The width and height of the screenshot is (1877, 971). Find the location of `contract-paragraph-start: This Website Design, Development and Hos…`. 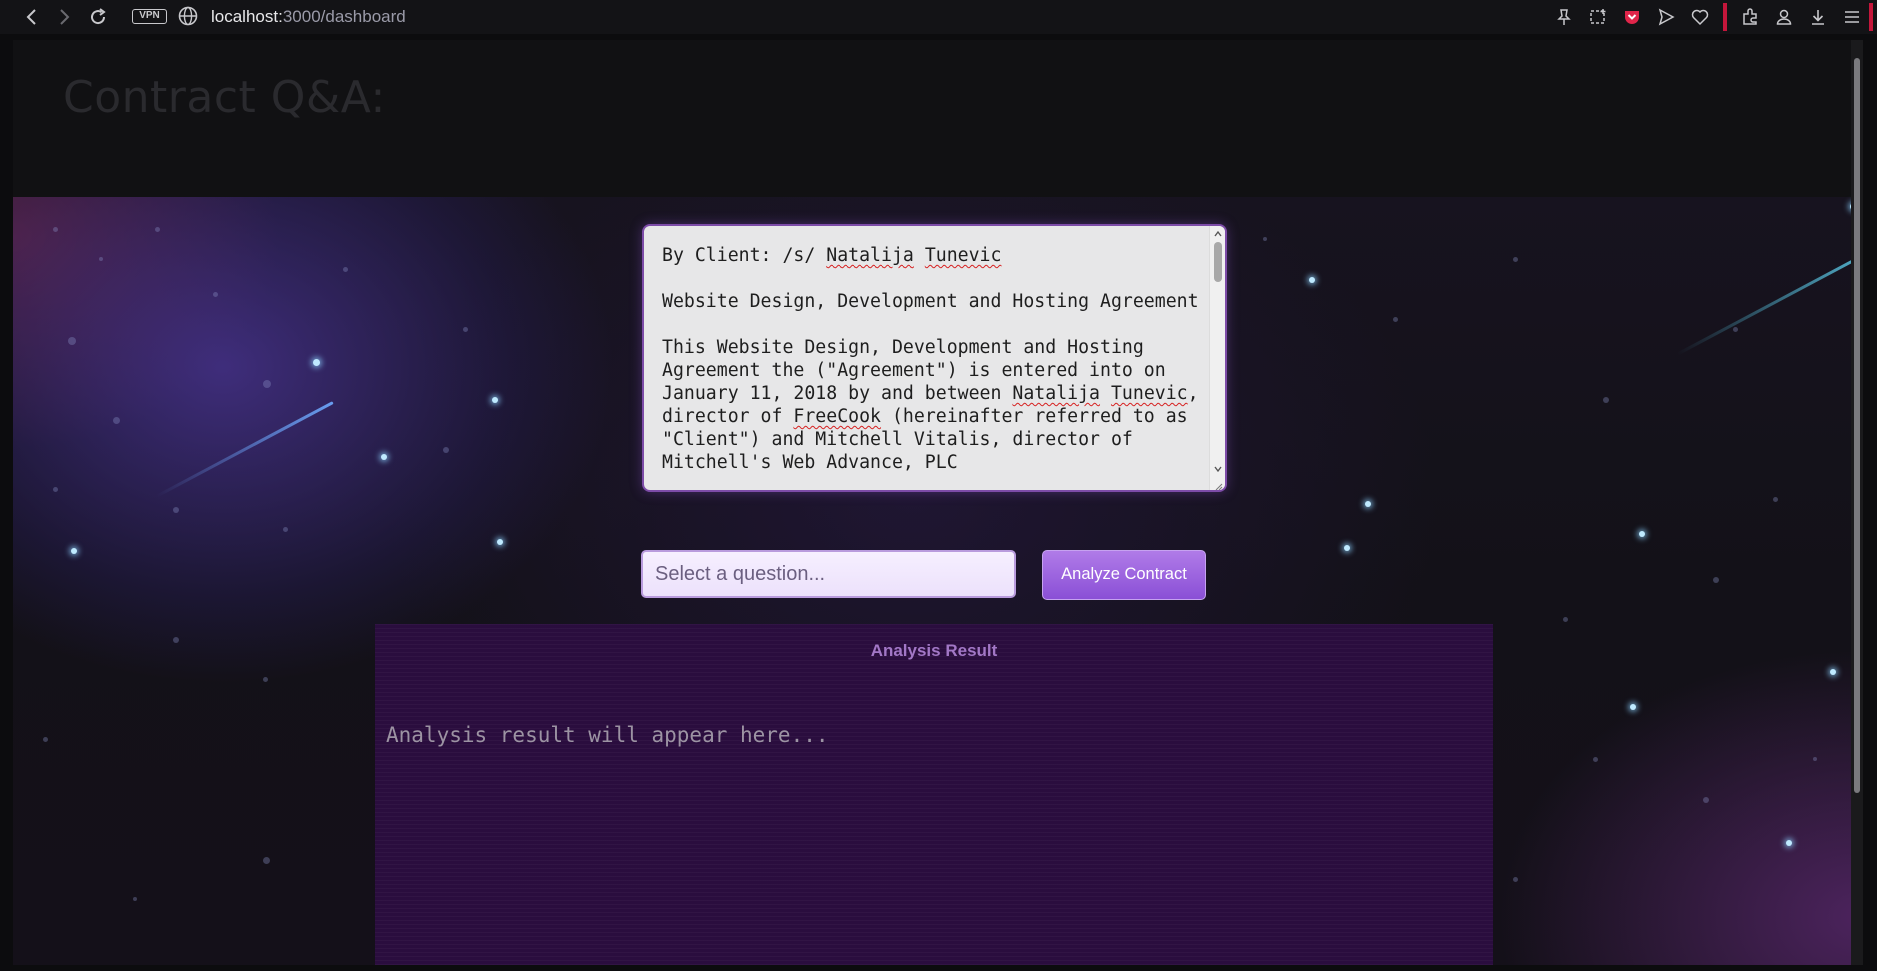

contract-paragraph-start: This Website Design, Development and Hos… is located at coordinates (919, 370).